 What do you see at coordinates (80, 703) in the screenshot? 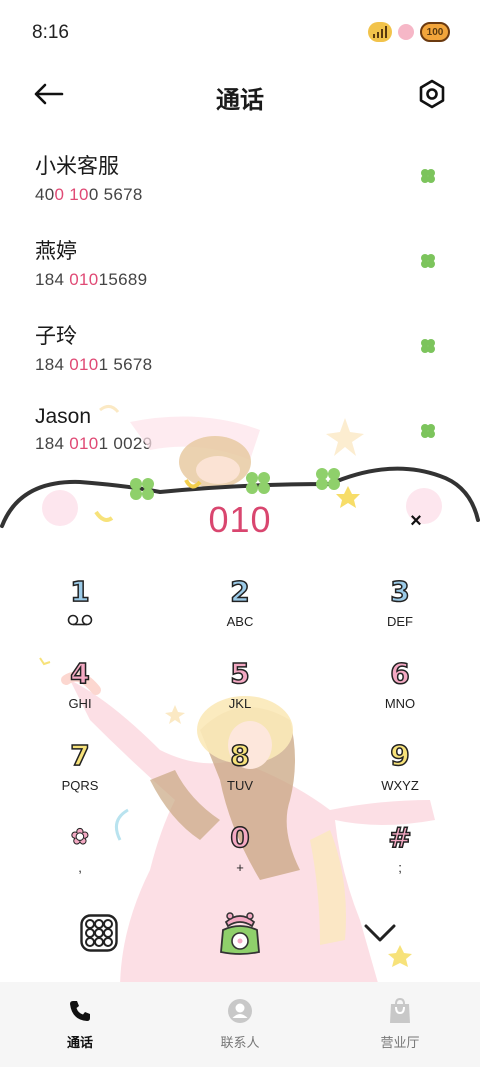
I see `key-letters: GHI` at bounding box center [80, 703].